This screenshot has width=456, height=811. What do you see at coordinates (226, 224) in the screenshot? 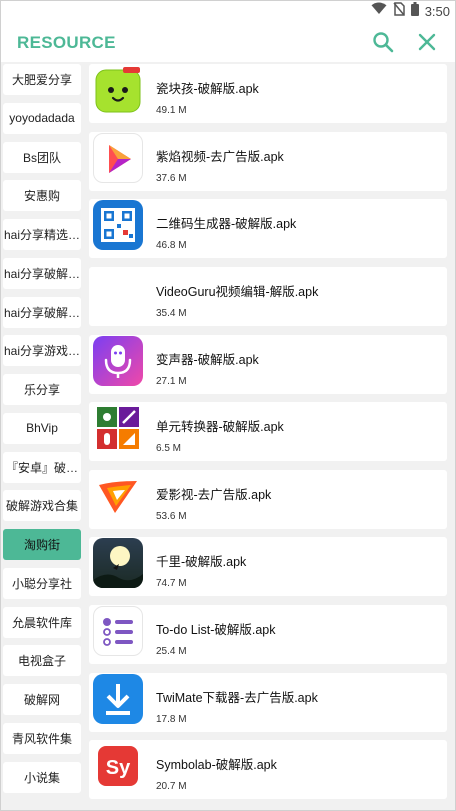
I see `file-name: 二维码生成器-破解版.apk` at bounding box center [226, 224].